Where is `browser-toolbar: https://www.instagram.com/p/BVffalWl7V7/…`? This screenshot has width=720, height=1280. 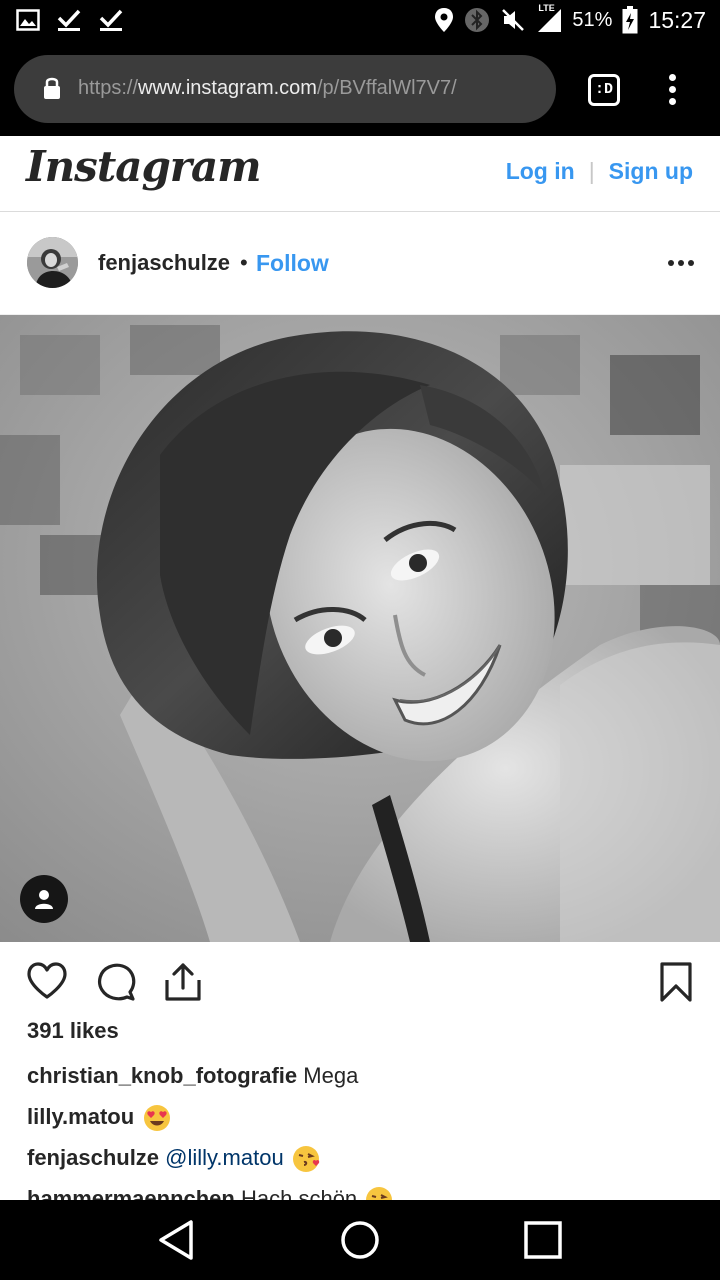
browser-toolbar: https://www.instagram.com/p/BVffalWl7V7/… is located at coordinates (360, 89).